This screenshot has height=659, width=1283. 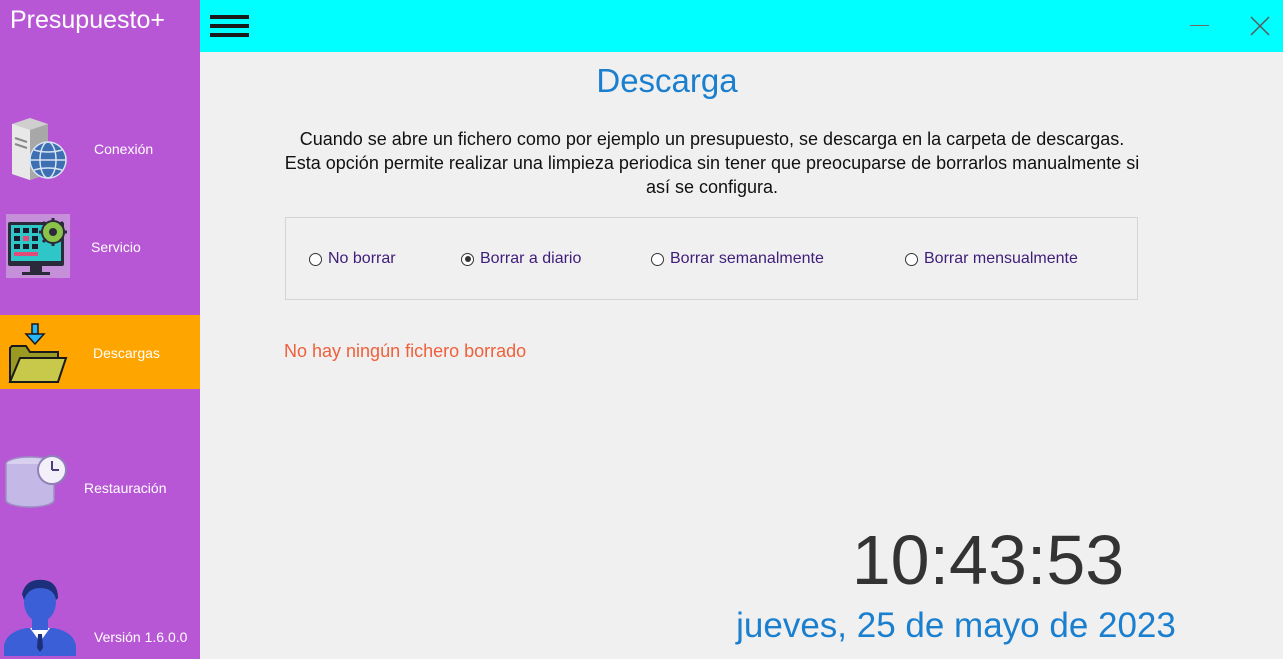 What do you see at coordinates (87, 20) in the screenshot?
I see `app-title: Presupuesto+` at bounding box center [87, 20].